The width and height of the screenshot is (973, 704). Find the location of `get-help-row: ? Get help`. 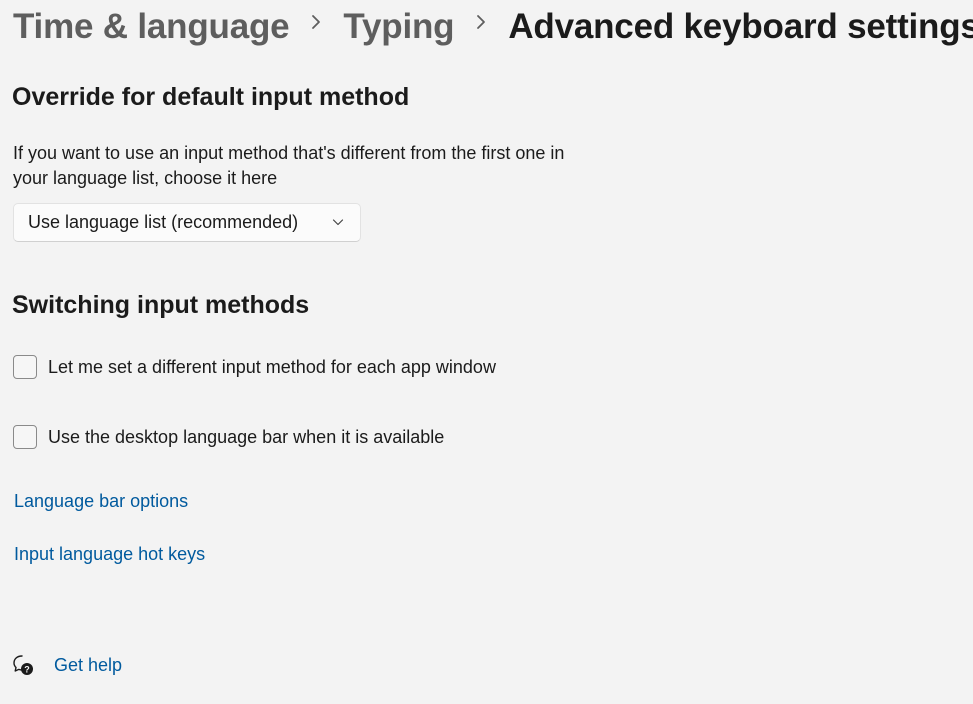

get-help-row: ? Get help is located at coordinates (67, 665).